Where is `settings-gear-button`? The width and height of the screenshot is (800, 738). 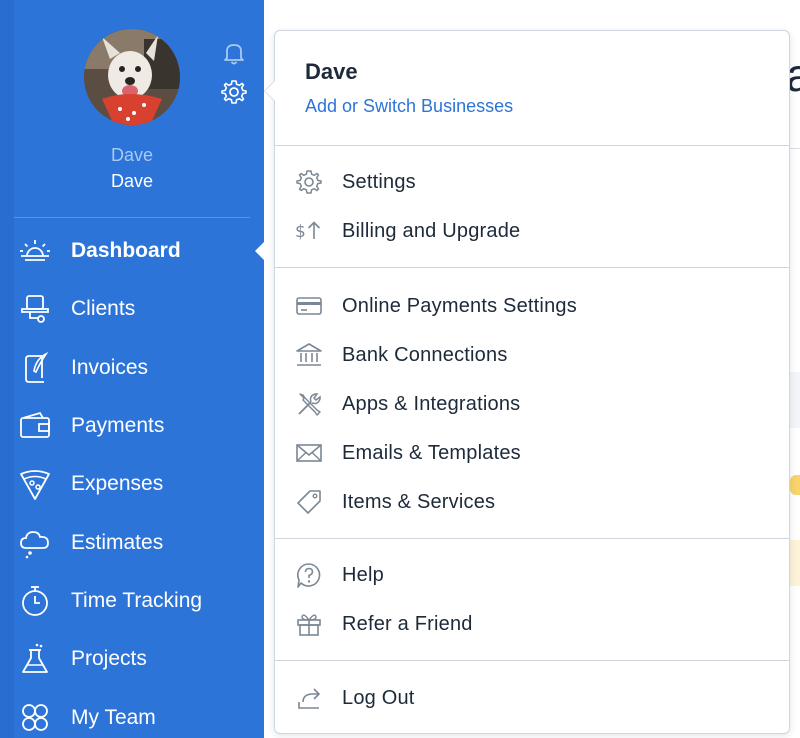
settings-gear-button is located at coordinates (234, 92).